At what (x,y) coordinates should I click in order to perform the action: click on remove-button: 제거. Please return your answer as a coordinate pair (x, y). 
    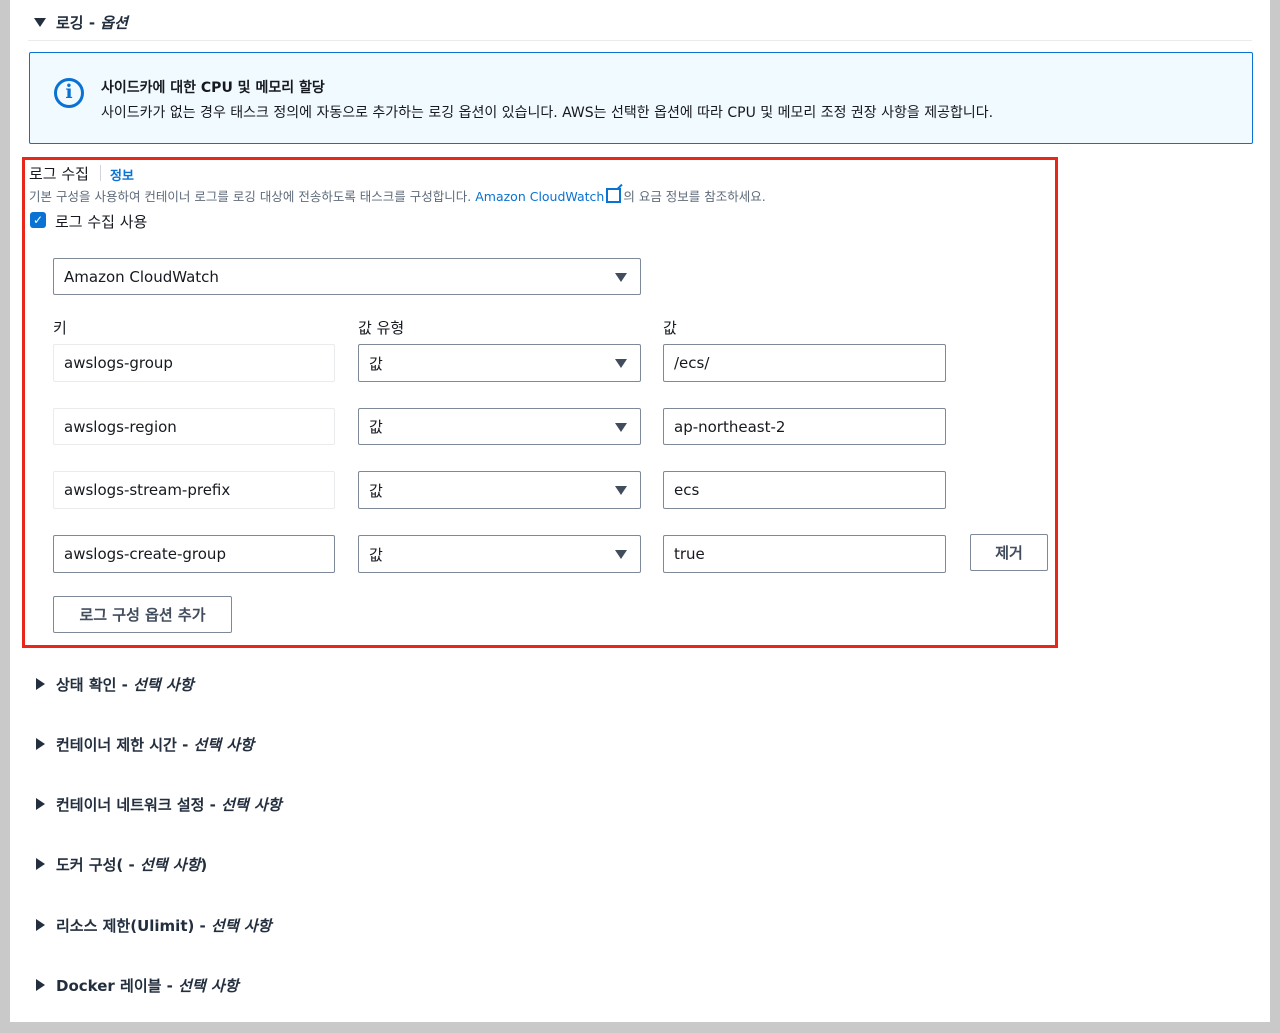
    Looking at the image, I should click on (1009, 552).